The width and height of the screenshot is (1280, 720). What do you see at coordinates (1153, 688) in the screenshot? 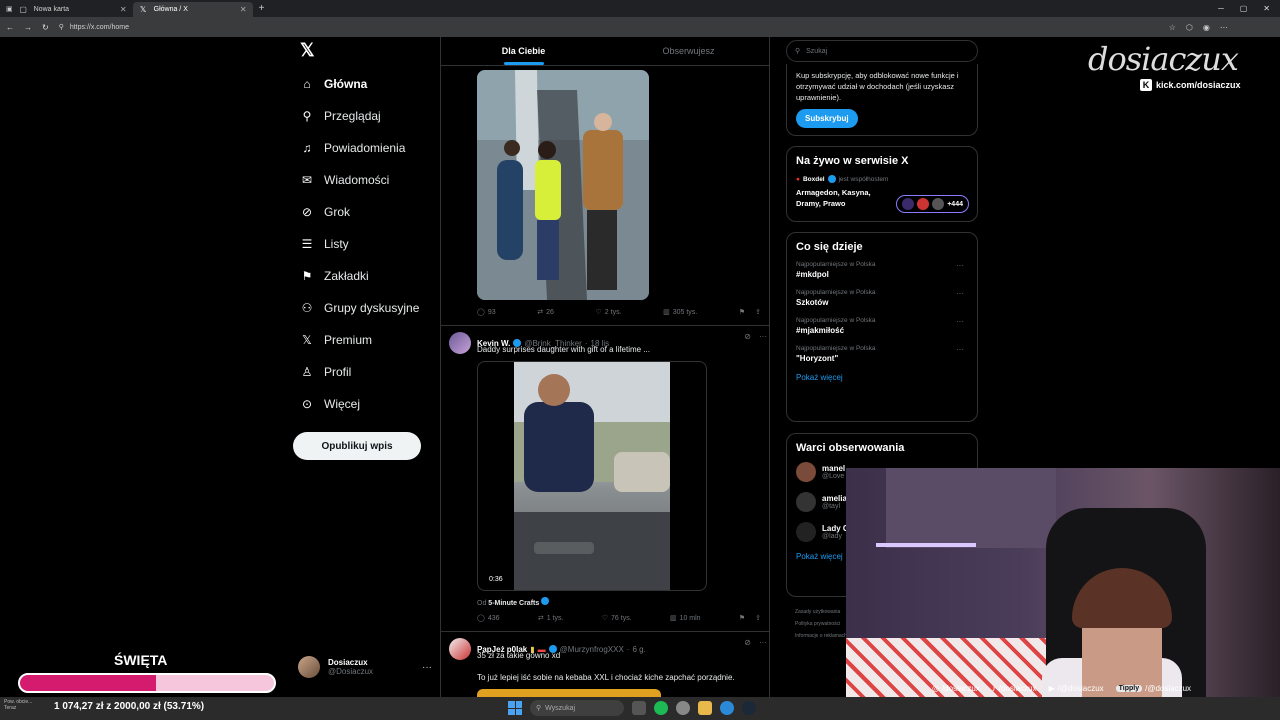
I see `social-tipply: Tipply/@dosiaczux` at bounding box center [1153, 688].